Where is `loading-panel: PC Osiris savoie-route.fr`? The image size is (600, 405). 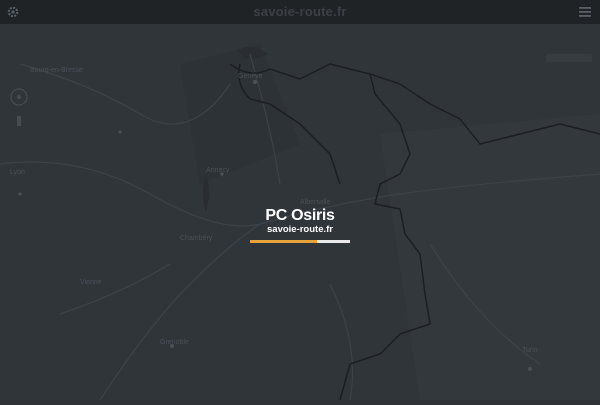
loading-panel: PC Osiris savoie-route.fr is located at coordinates (300, 225).